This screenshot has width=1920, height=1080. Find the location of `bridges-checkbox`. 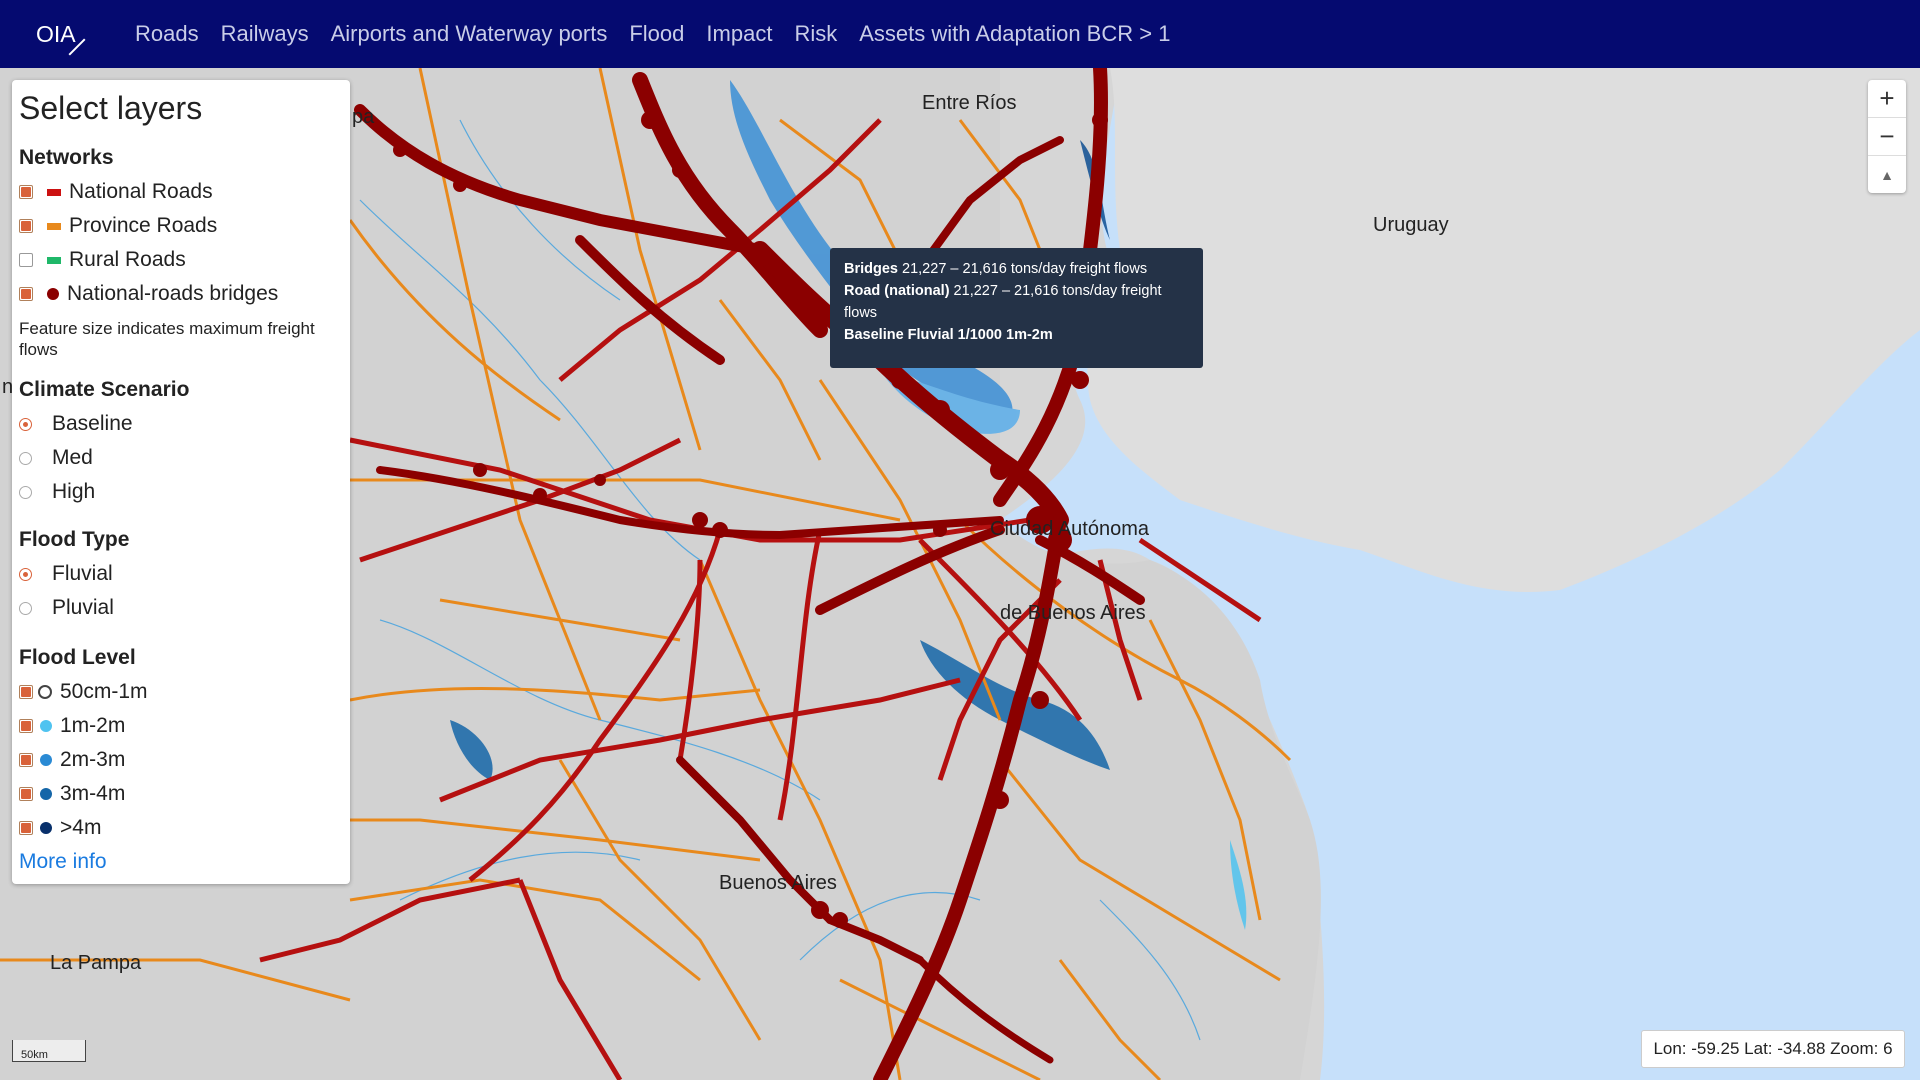

bridges-checkbox is located at coordinates (26, 294).